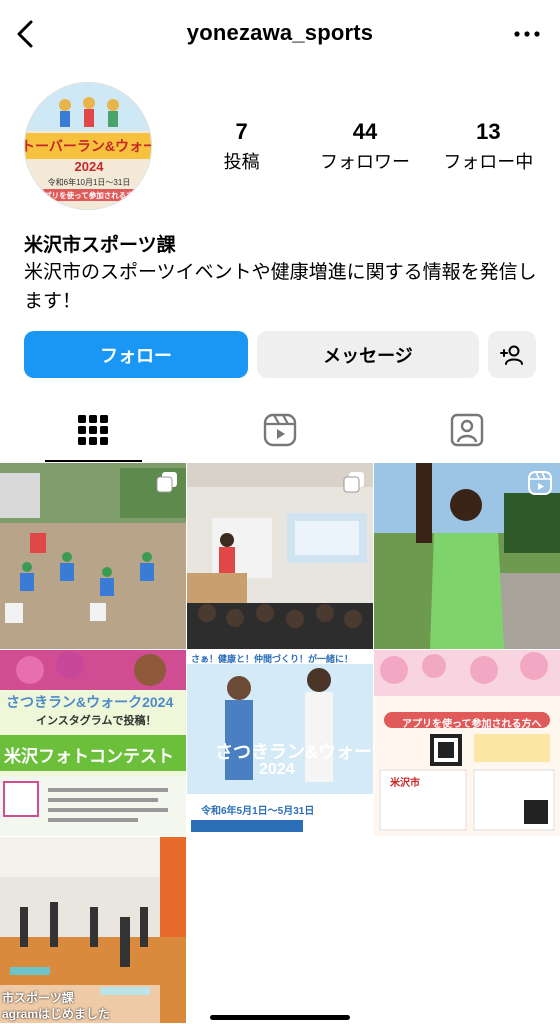 The width and height of the screenshot is (560, 1024). What do you see at coordinates (89, 756) in the screenshot?
I see `post4-contest-title: 米沢フォトコンテスト` at bounding box center [89, 756].